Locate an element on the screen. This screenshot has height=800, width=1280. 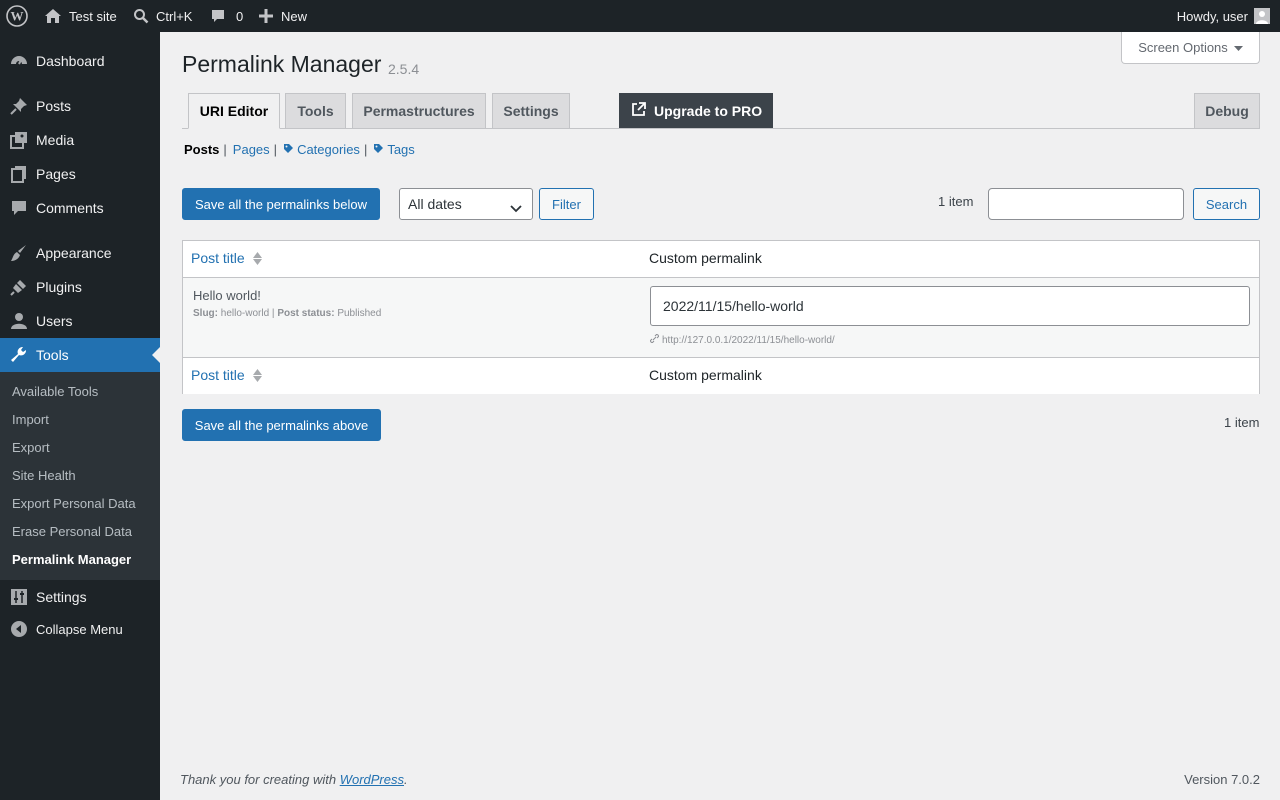
submenu-available-tools: Available Tools is located at coordinates (55, 391).